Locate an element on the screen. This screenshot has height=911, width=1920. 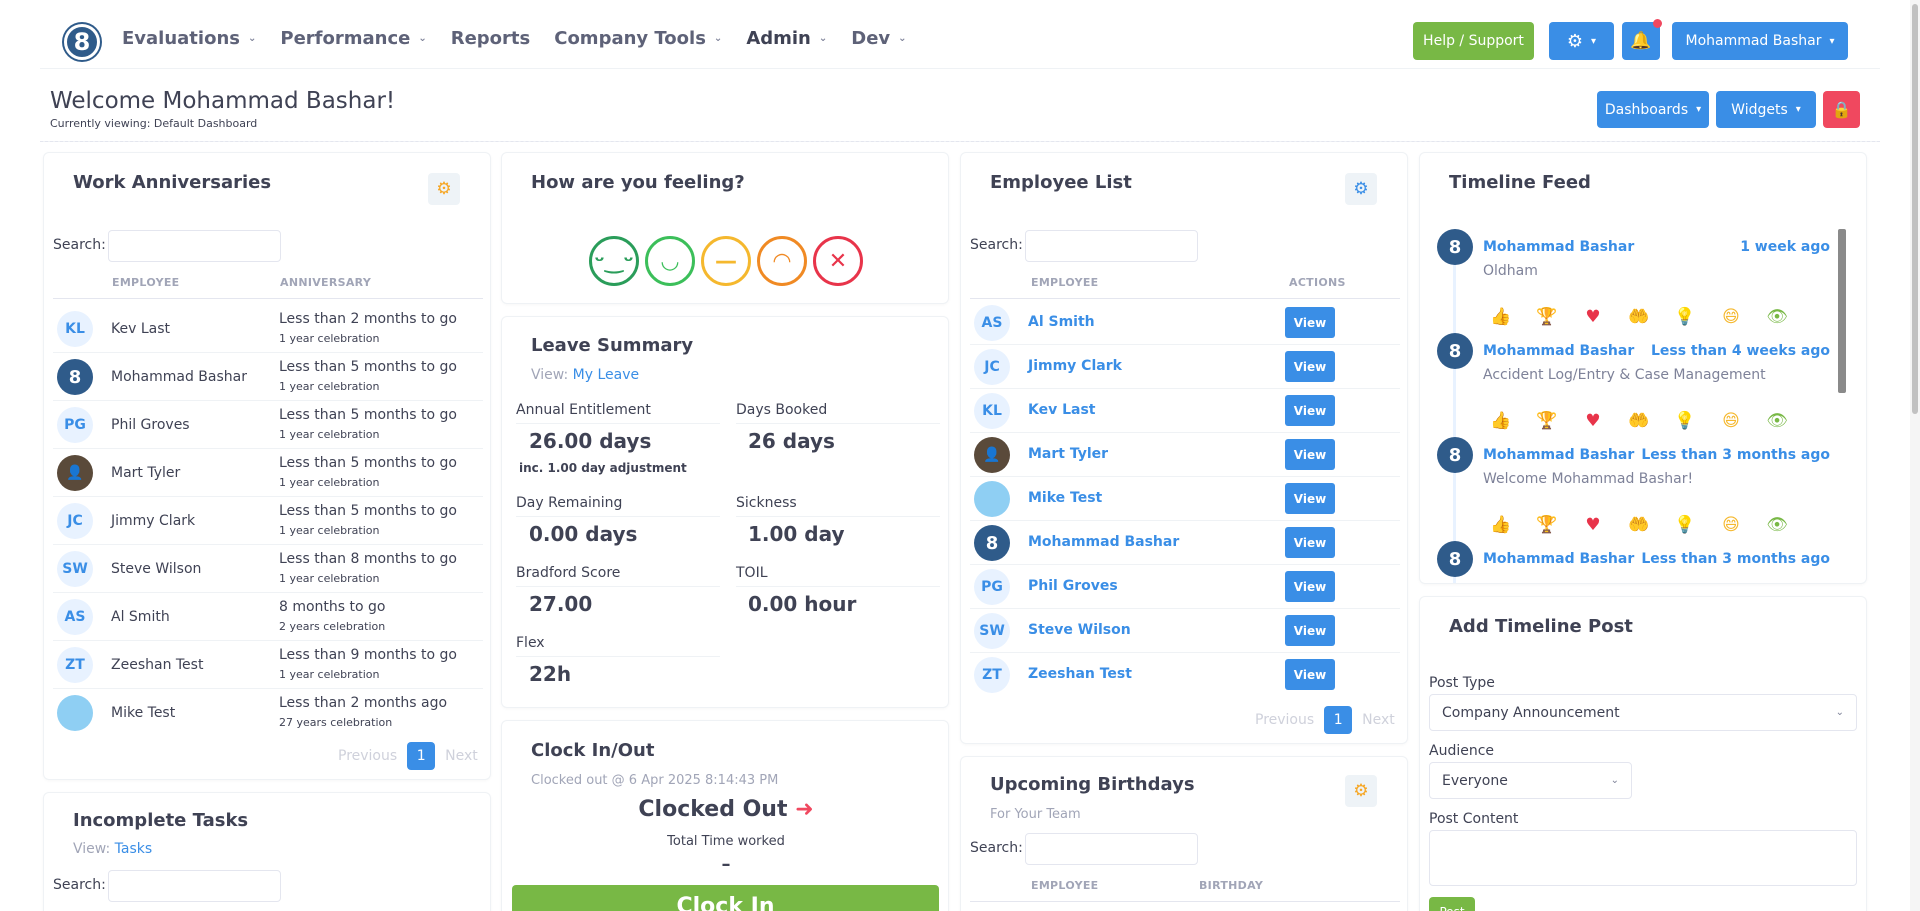
post-content-textarea is located at coordinates (1643, 858).